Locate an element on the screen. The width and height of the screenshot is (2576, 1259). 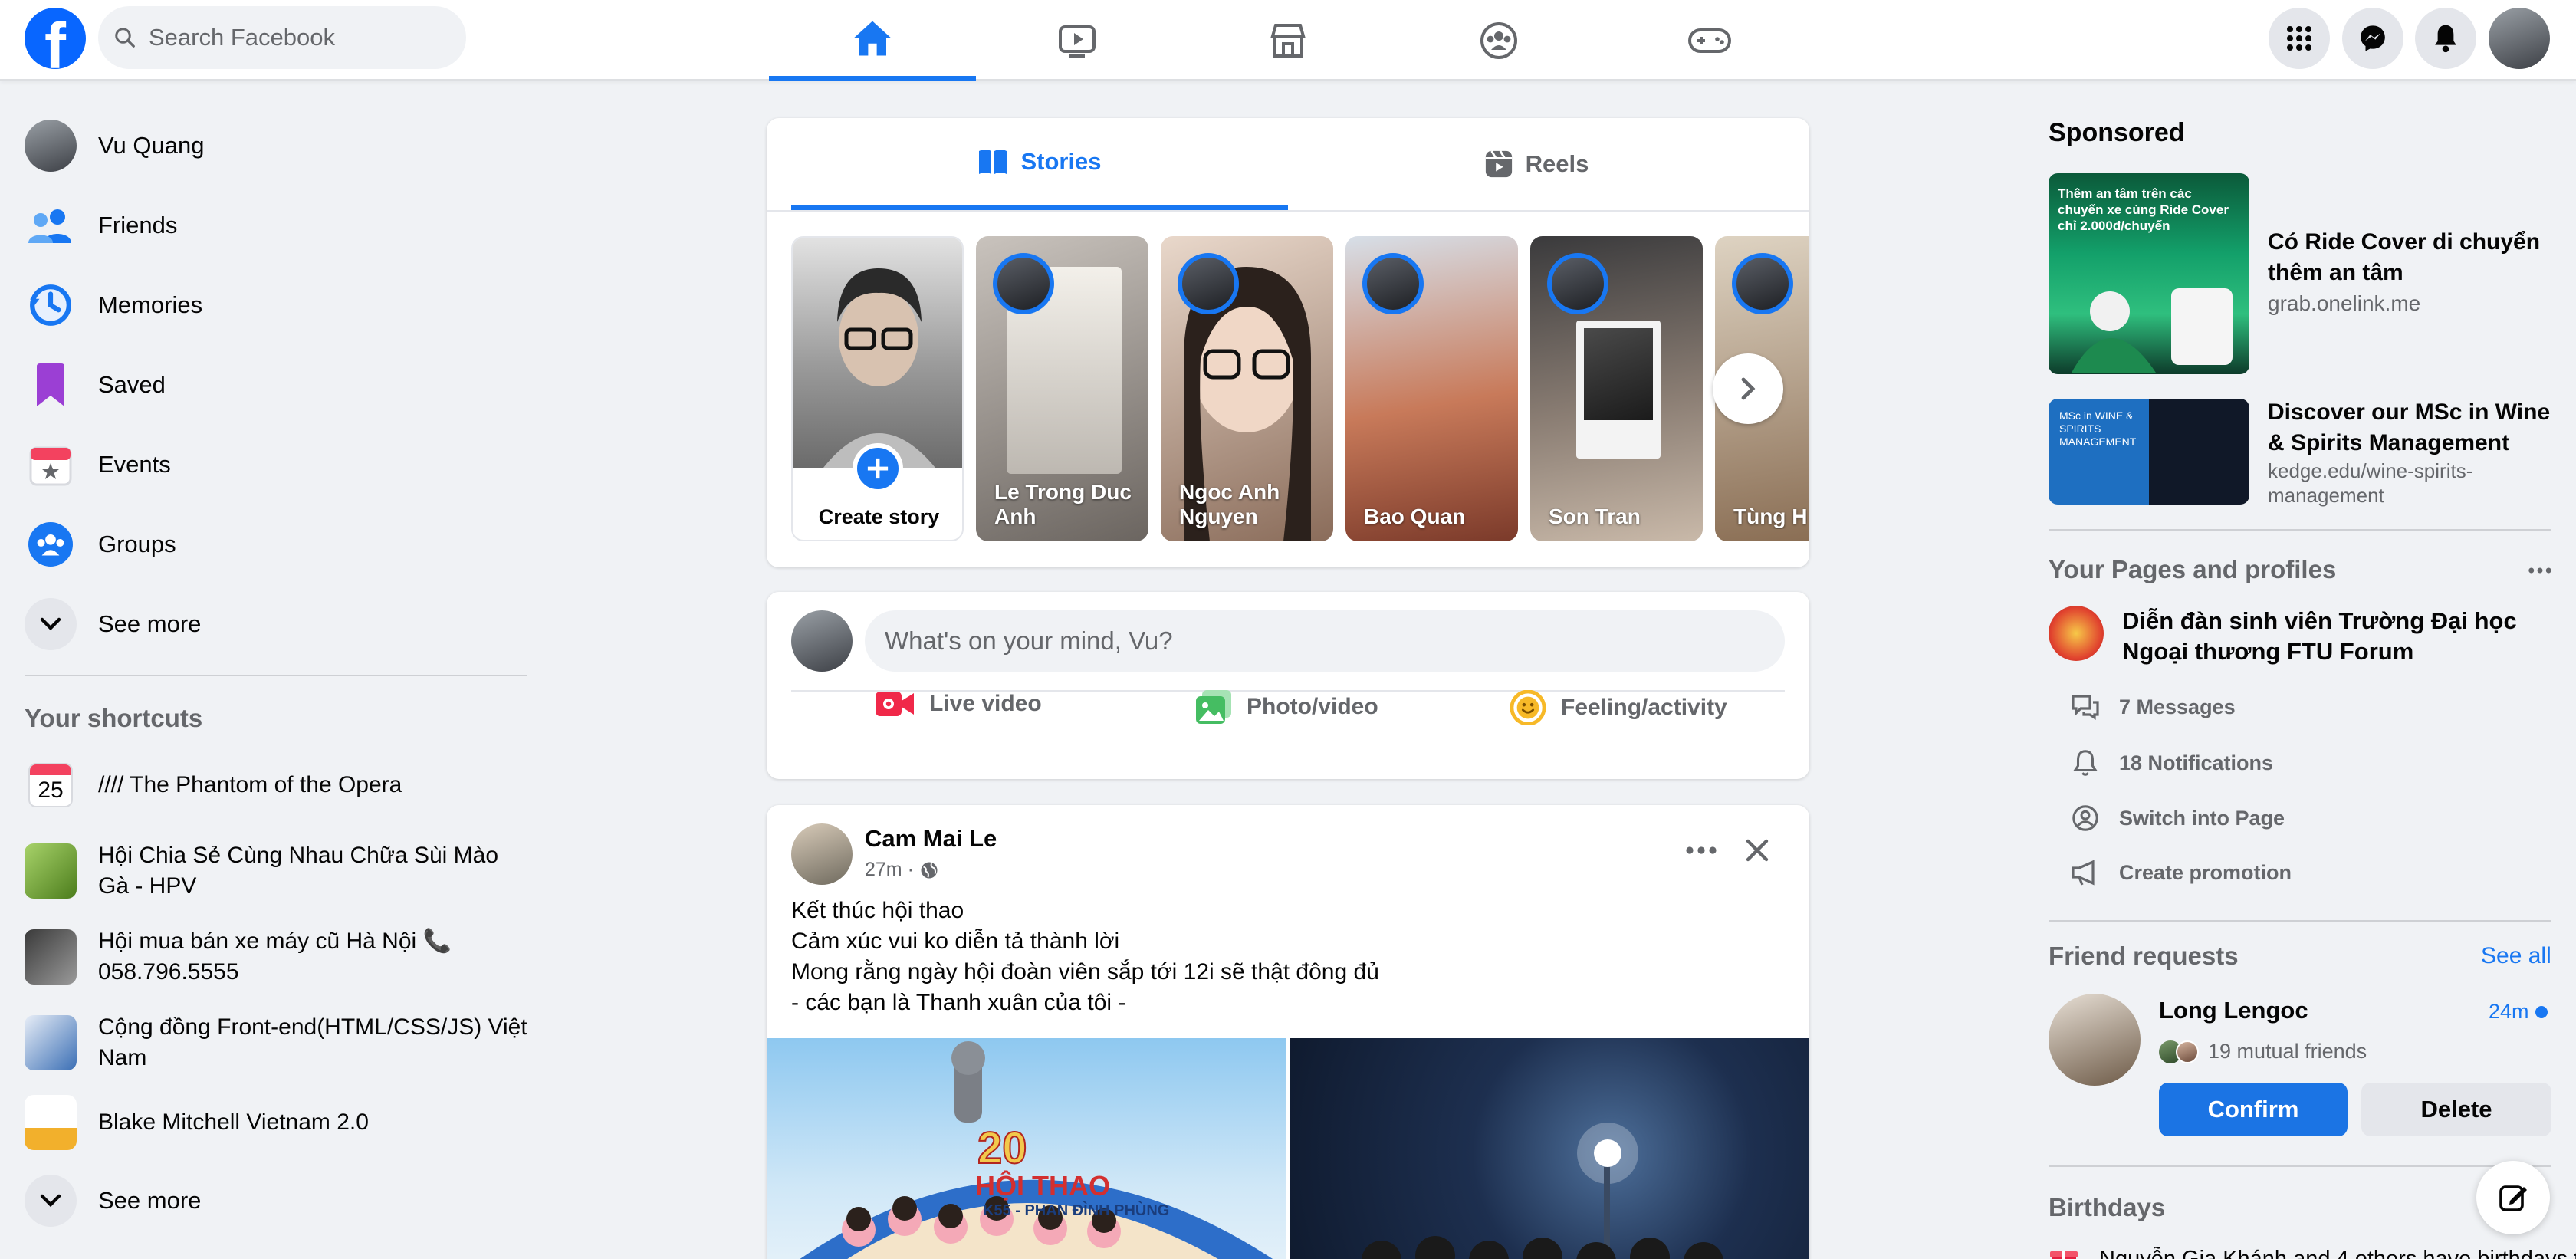
tab-label: Reels is located at coordinates (1557, 163).